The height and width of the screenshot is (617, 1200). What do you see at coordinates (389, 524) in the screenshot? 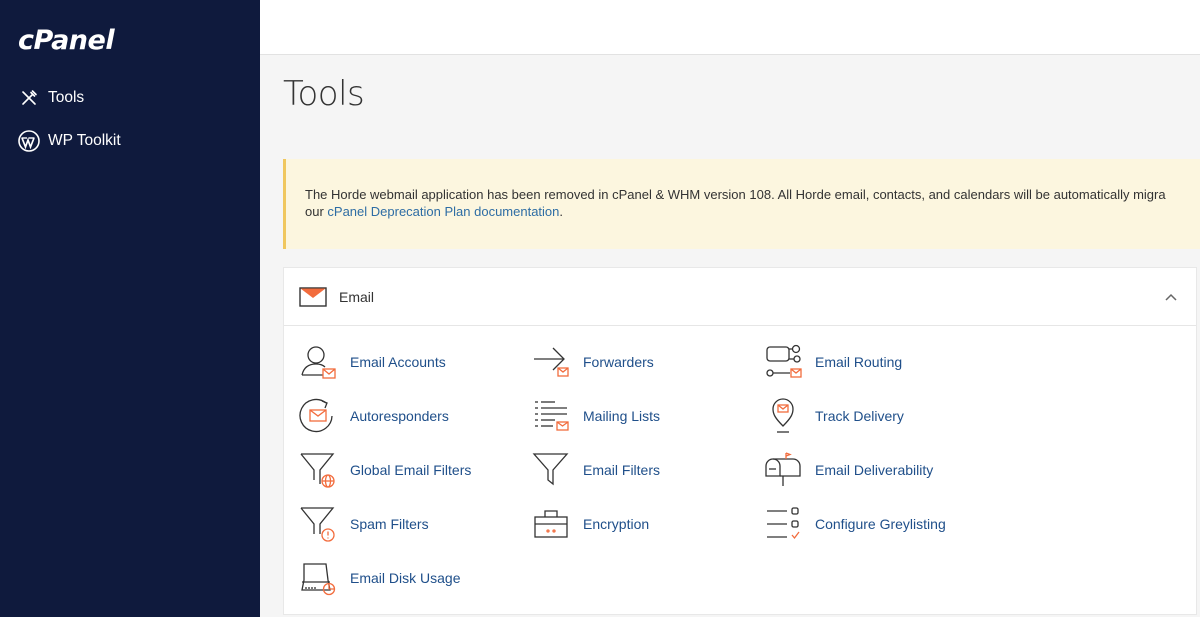
I see `tool-label: Spam Filters` at bounding box center [389, 524].